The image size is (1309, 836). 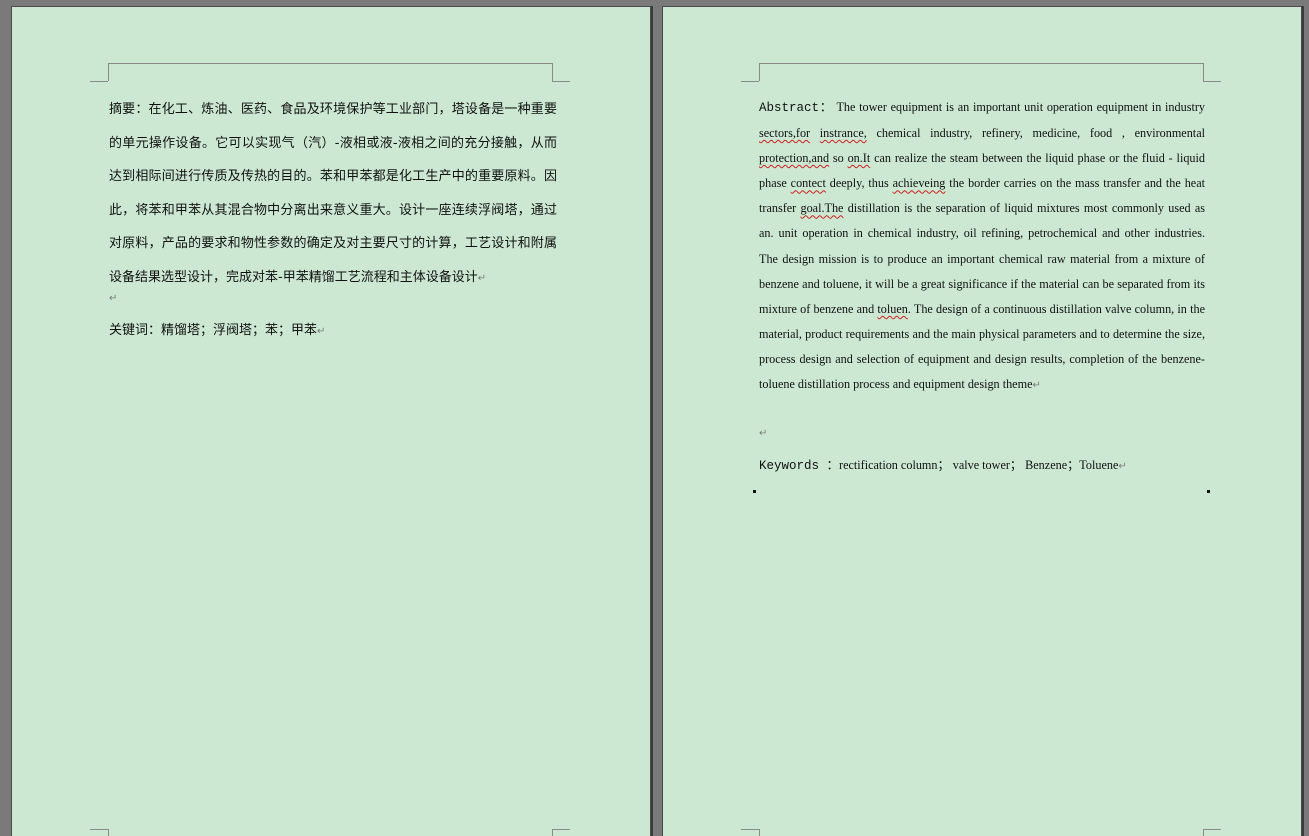 What do you see at coordinates (239, 330) in the screenshot?
I see `keywords-text: 精馏塔；浮阀塔；苯；甲苯` at bounding box center [239, 330].